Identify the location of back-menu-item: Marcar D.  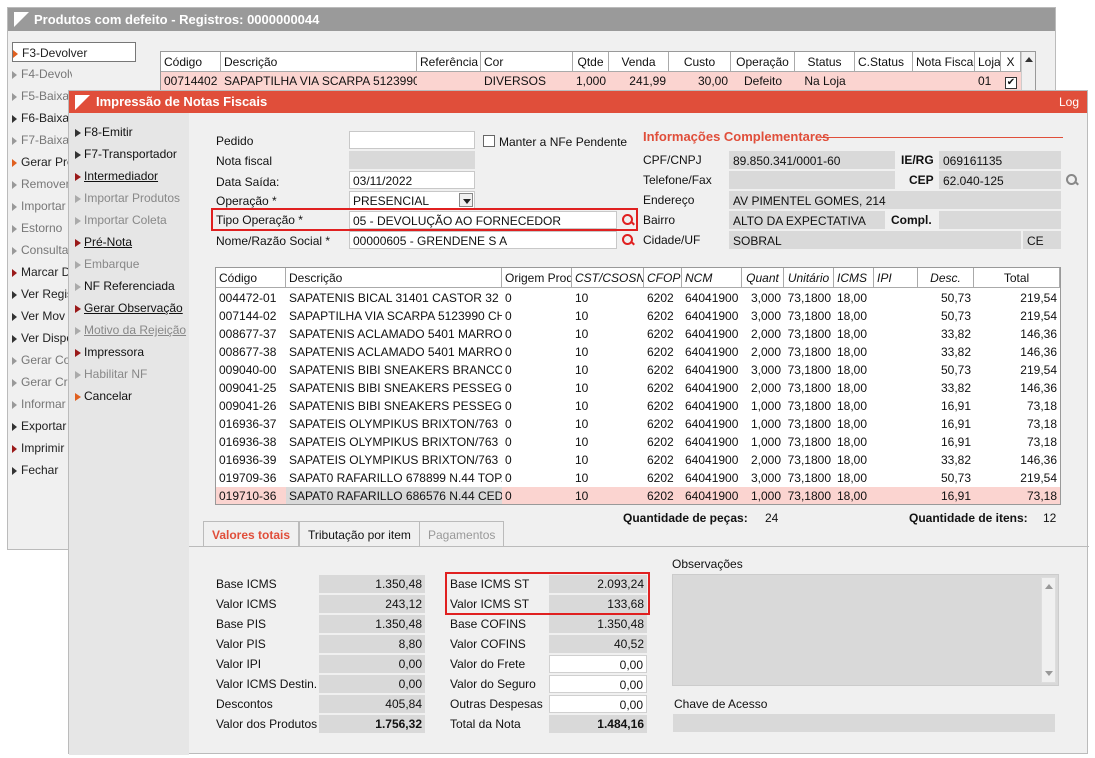
(42, 272).